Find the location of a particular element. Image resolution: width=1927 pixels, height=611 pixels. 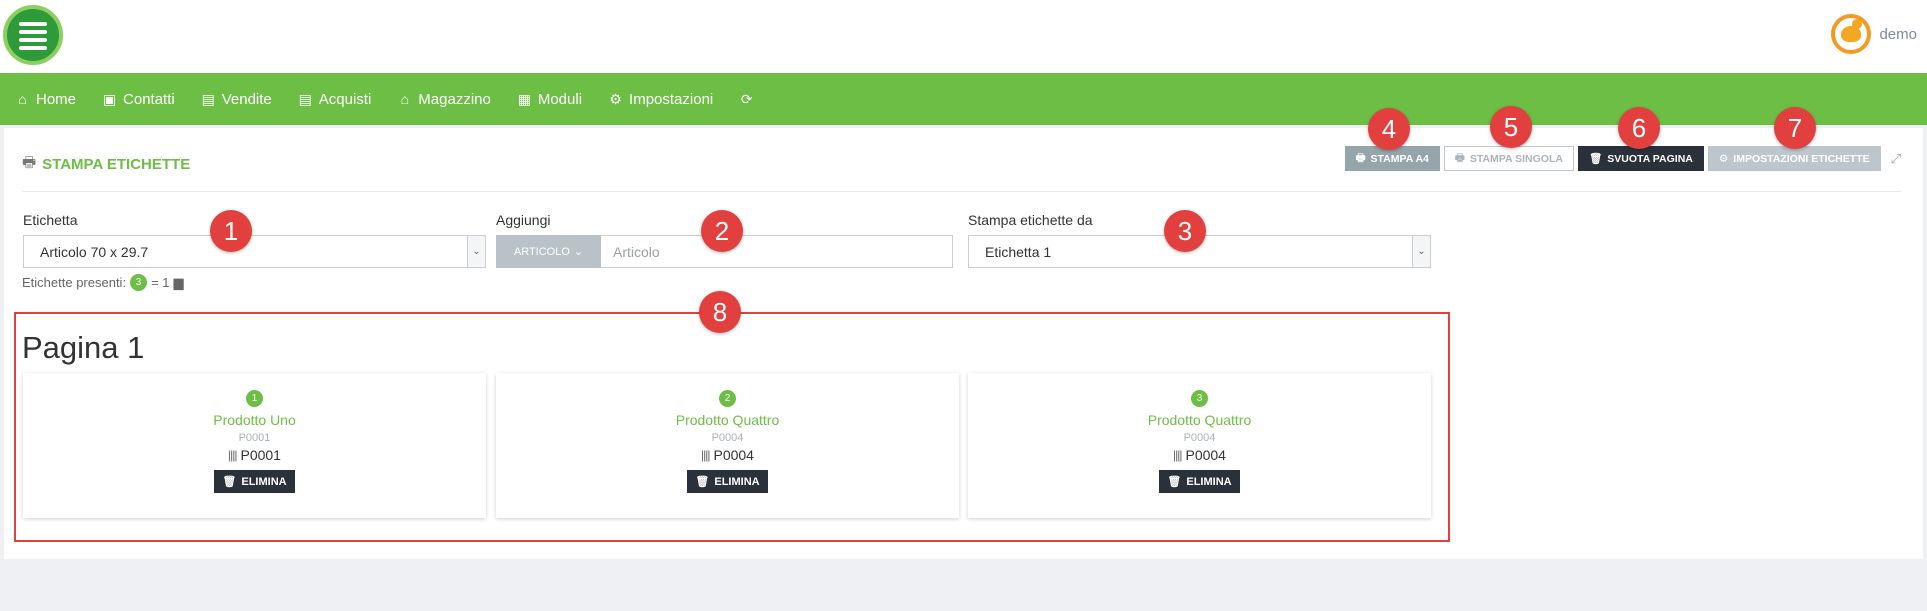

annotation-marker: 6 is located at coordinates (1639, 128).